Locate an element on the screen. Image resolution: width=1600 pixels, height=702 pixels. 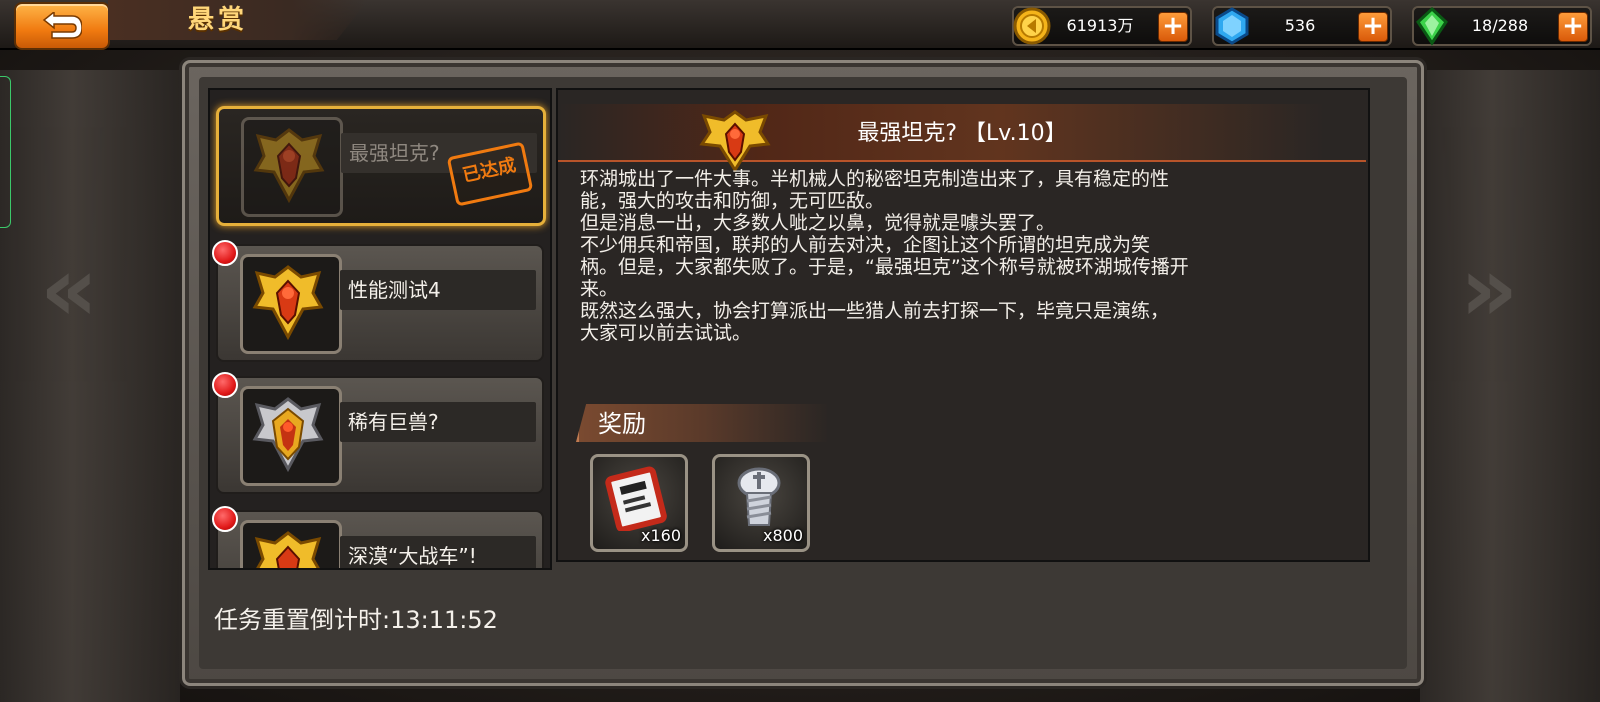
energy-value: 18/288 is located at coordinates (1500, 25).